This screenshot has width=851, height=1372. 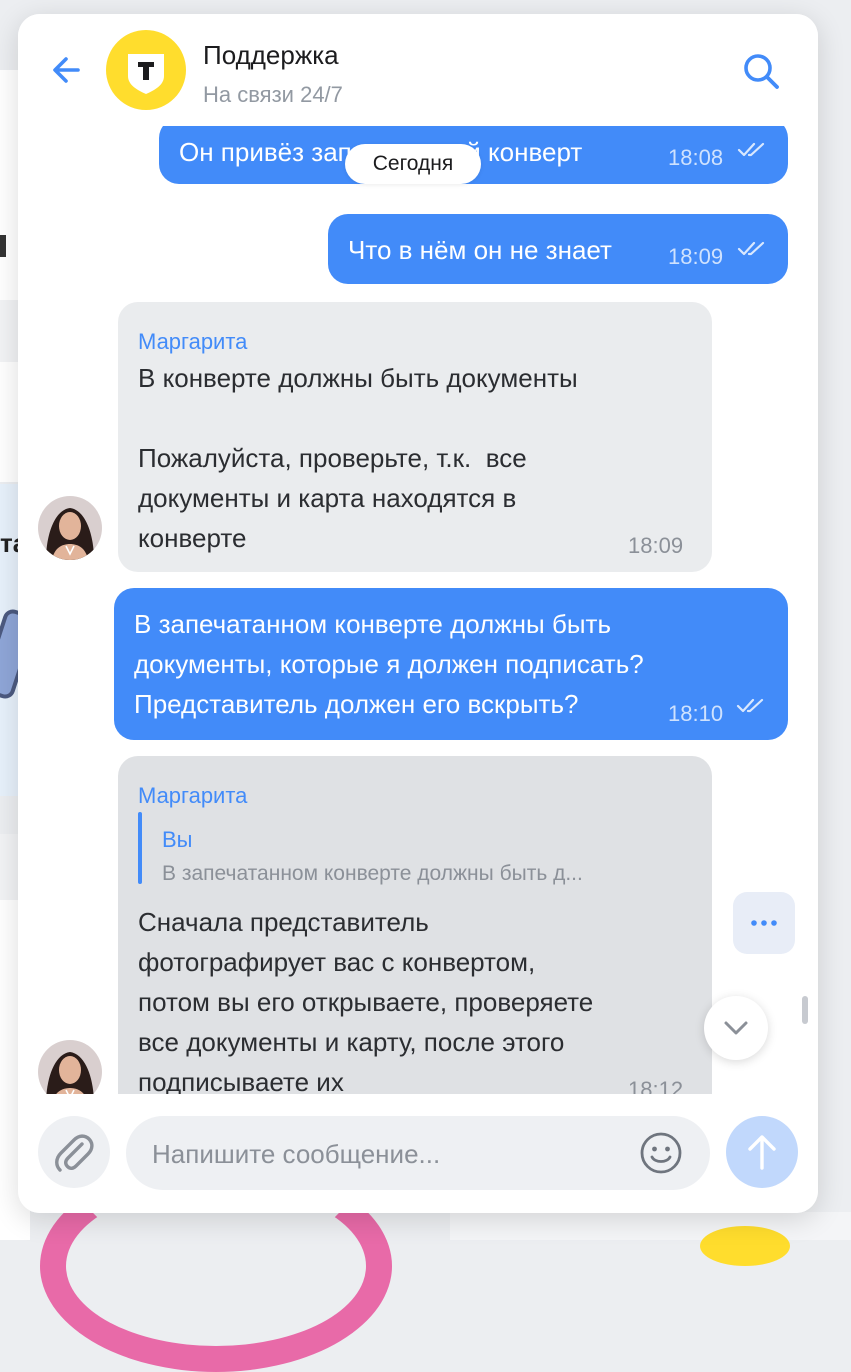 I want to click on date-divider: Сегодня, so click(x=413, y=164).